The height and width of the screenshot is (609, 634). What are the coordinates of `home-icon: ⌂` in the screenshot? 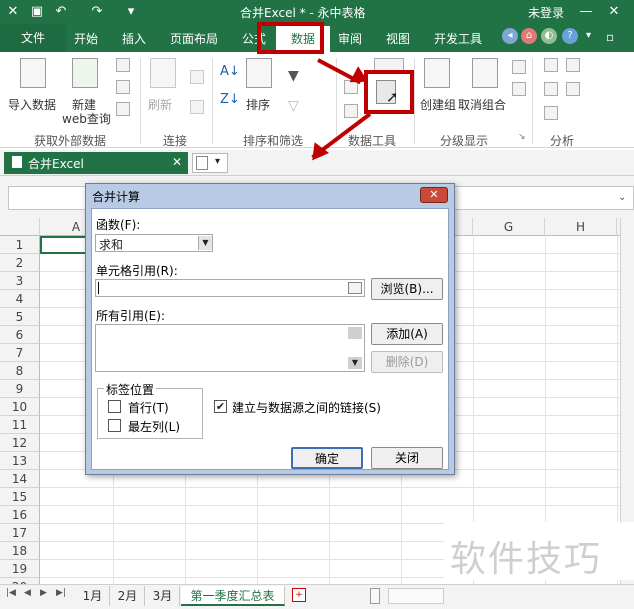 It's located at (529, 36).